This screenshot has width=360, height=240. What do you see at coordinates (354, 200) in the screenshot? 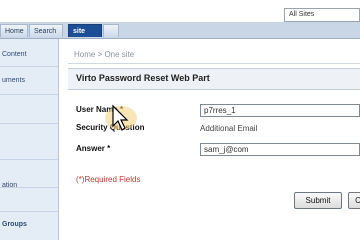
I see `cancel-button: C` at bounding box center [354, 200].